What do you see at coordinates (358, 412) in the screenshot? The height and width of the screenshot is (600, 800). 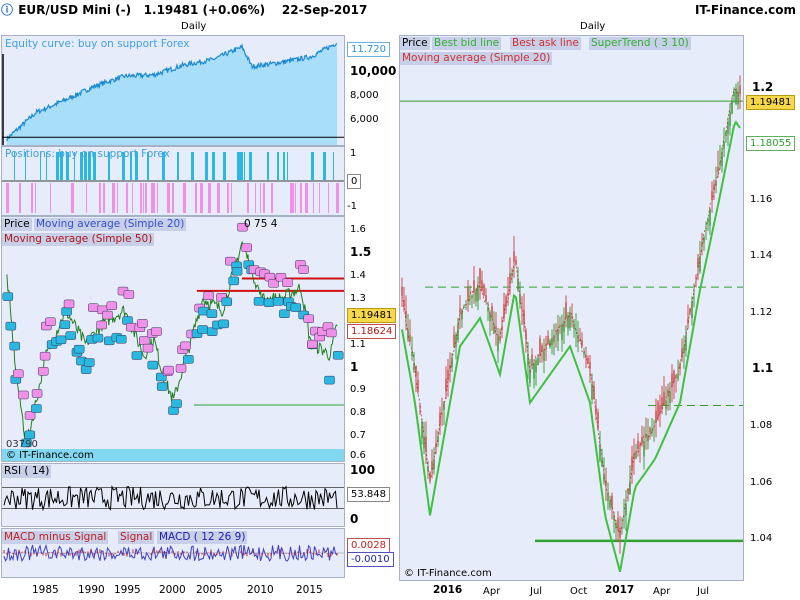 I see `price-tick: 0.8` at bounding box center [358, 412].